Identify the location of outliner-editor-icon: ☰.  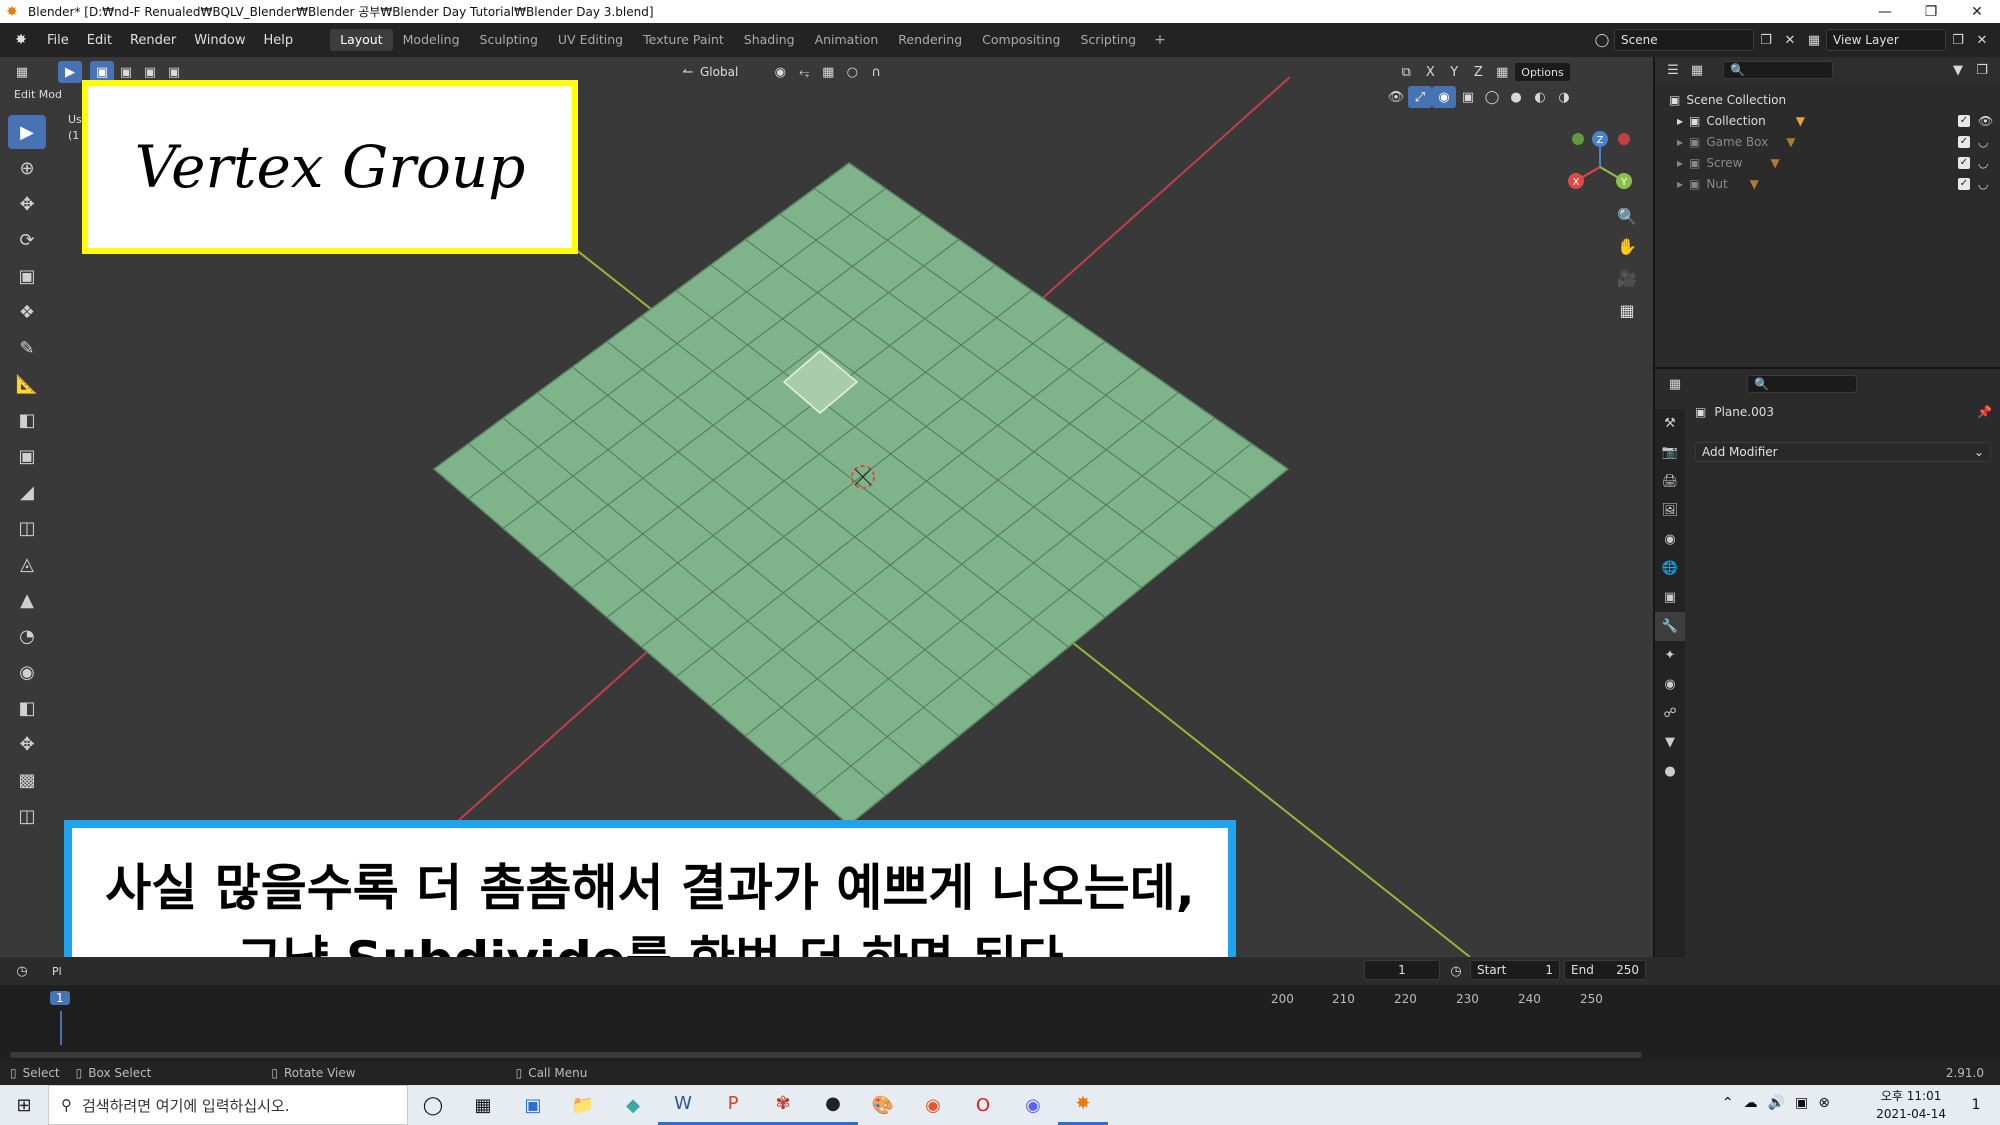
(1673, 70).